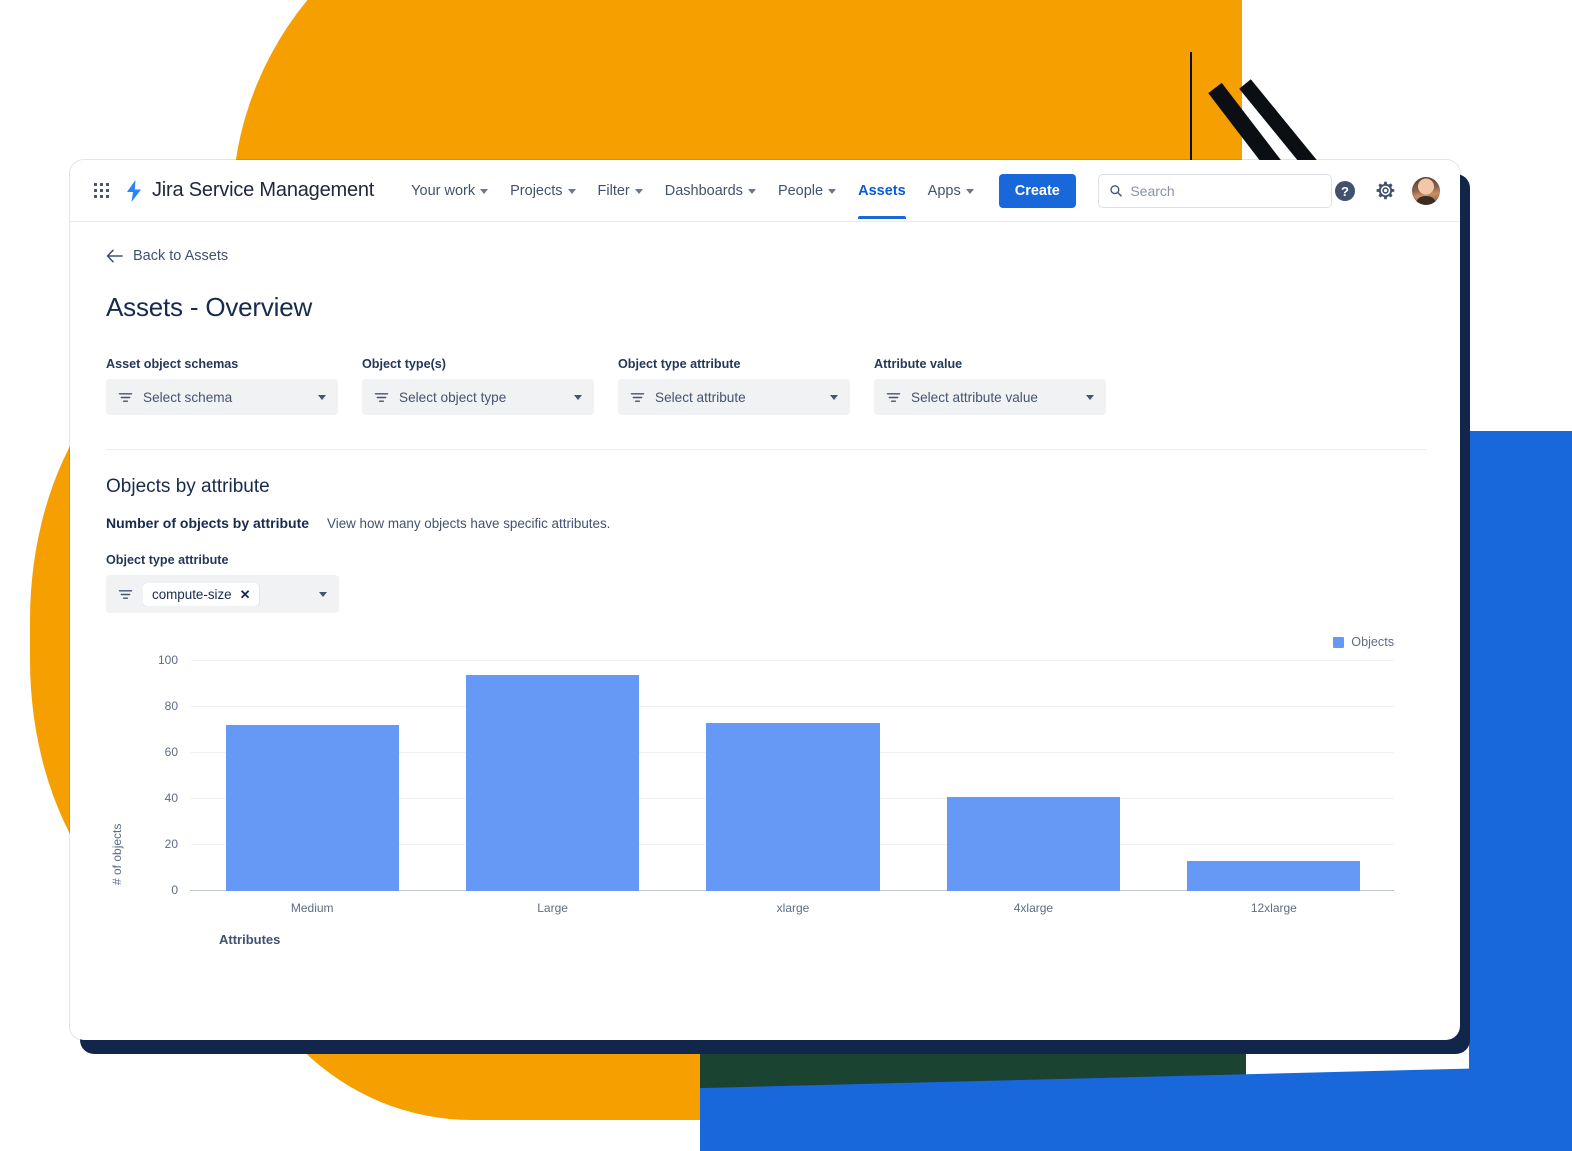 The height and width of the screenshot is (1151, 1572). Describe the element at coordinates (1116, 191) in the screenshot. I see `search-icon` at that location.